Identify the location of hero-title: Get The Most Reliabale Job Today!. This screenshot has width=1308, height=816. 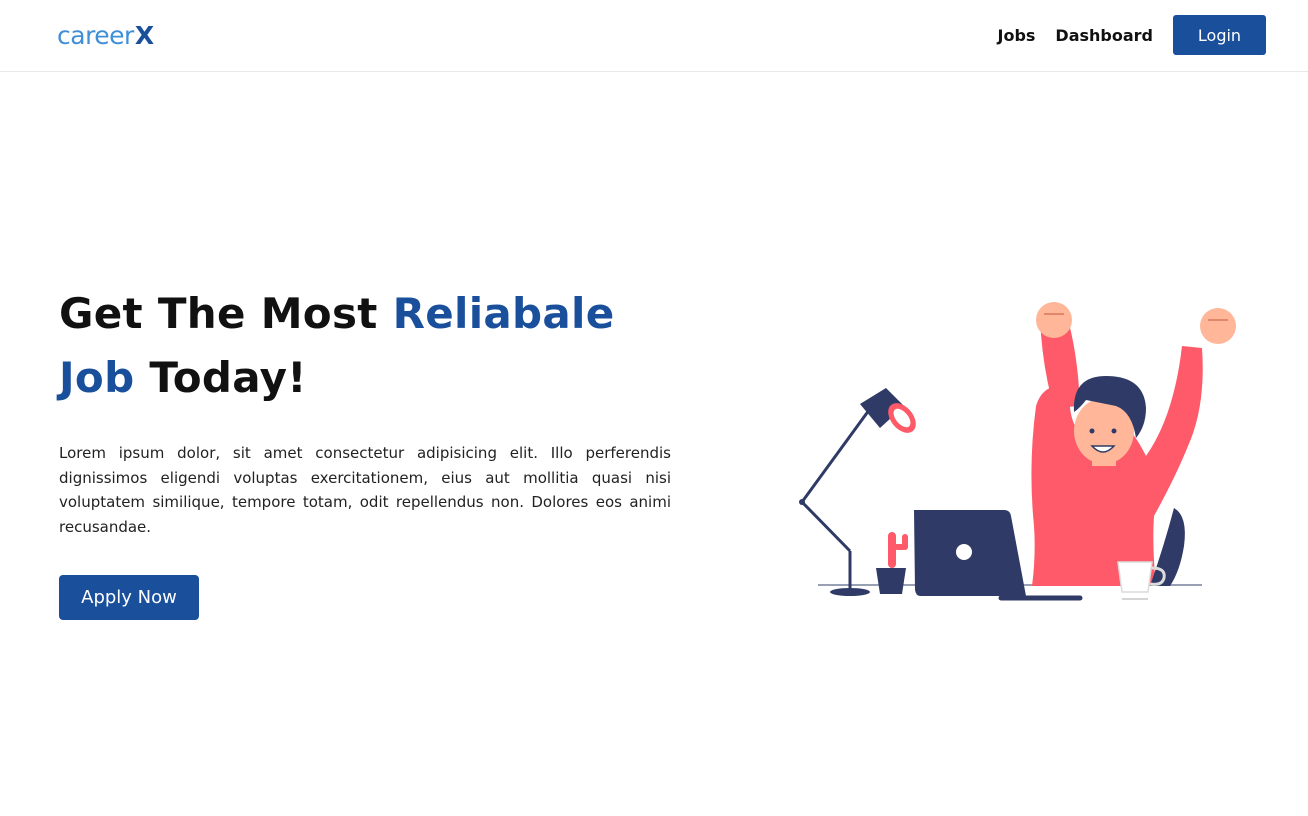
(369, 346).